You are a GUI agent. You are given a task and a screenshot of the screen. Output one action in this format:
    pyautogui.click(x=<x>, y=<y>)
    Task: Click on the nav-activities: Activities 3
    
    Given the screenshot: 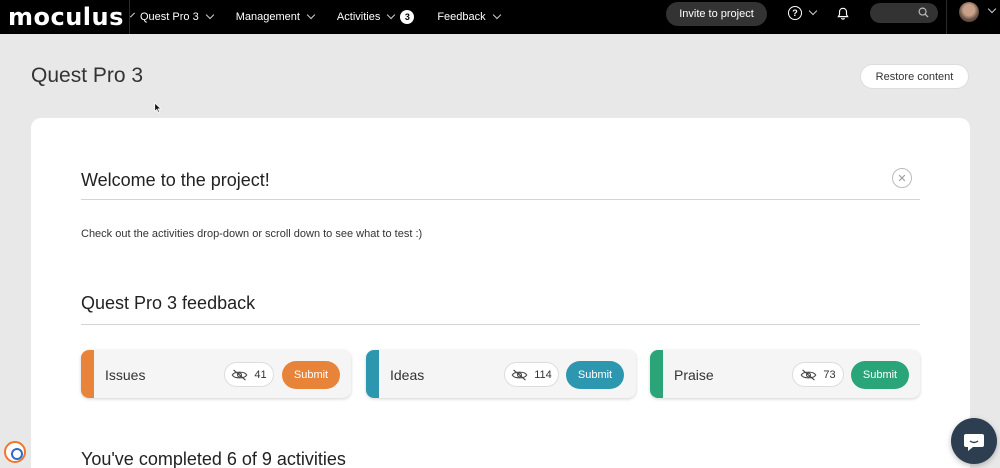 What is the action you would take?
    pyautogui.click(x=377, y=17)
    